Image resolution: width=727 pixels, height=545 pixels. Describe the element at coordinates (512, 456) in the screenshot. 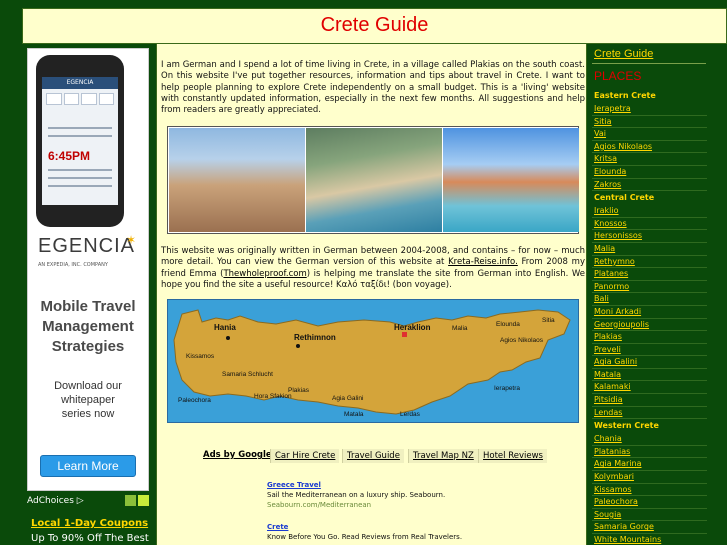

I see `ad-link-hotel-reviews: Hotel Reviews` at that location.